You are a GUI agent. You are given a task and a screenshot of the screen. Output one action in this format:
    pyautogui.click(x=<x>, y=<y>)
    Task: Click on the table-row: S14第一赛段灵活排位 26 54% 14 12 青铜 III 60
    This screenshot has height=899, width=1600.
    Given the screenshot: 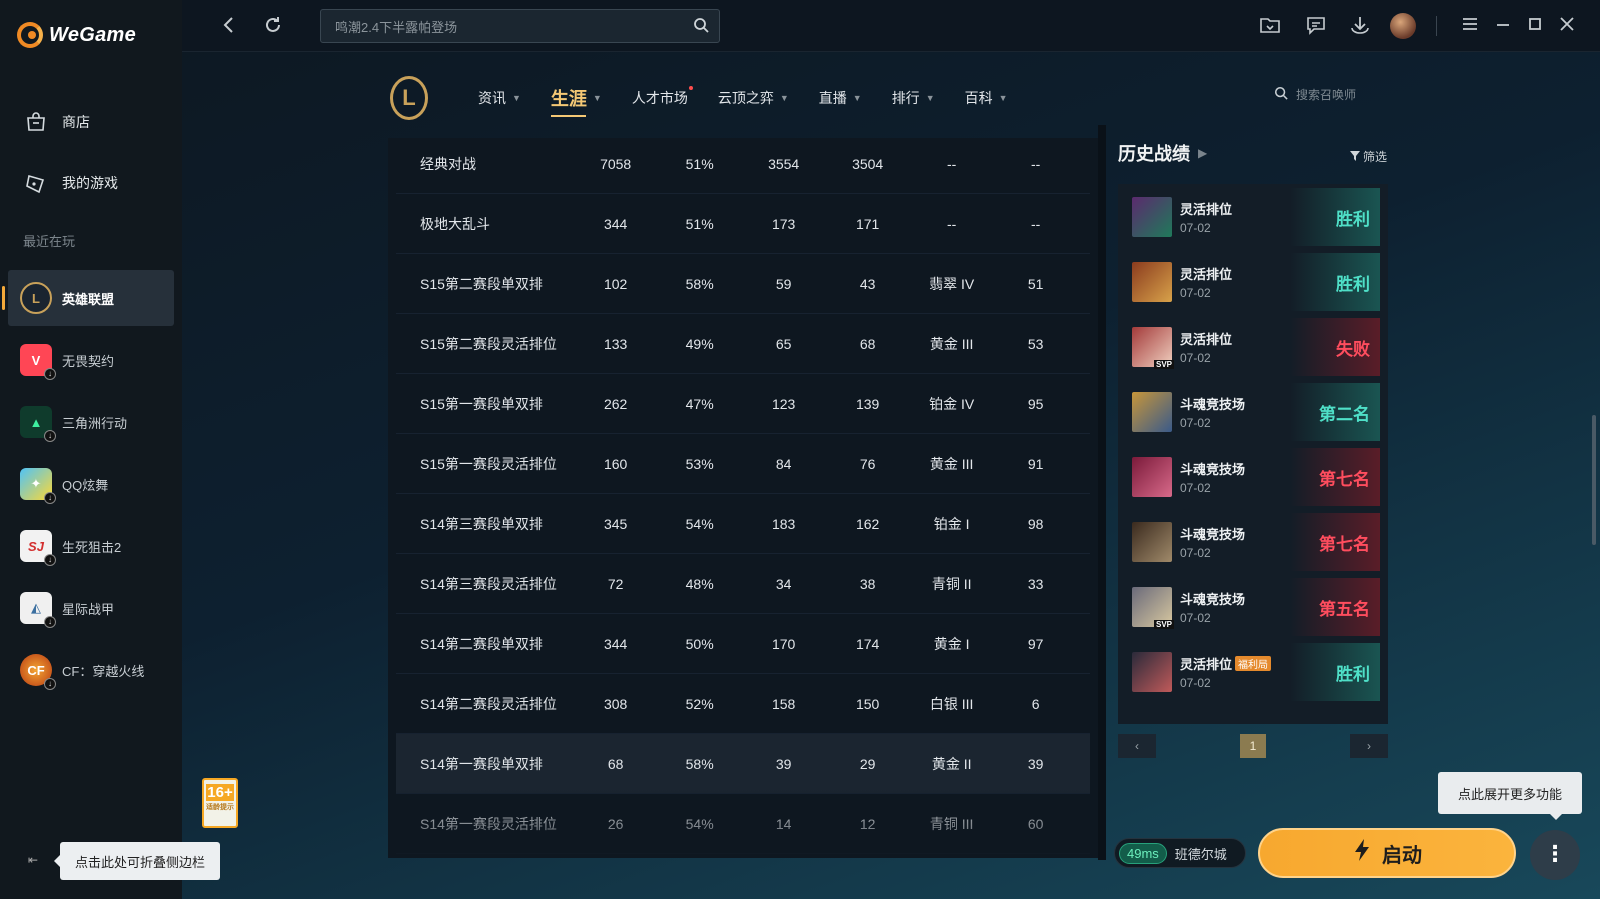 What is the action you would take?
    pyautogui.click(x=743, y=824)
    